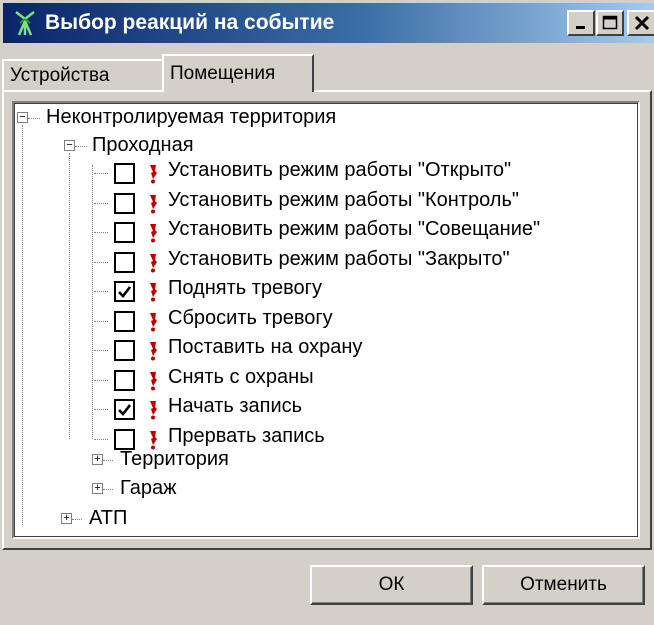 Image resolution: width=654 pixels, height=625 pixels. What do you see at coordinates (241, 377) in the screenshot?
I see `reaction-label: Снять с охраны` at bounding box center [241, 377].